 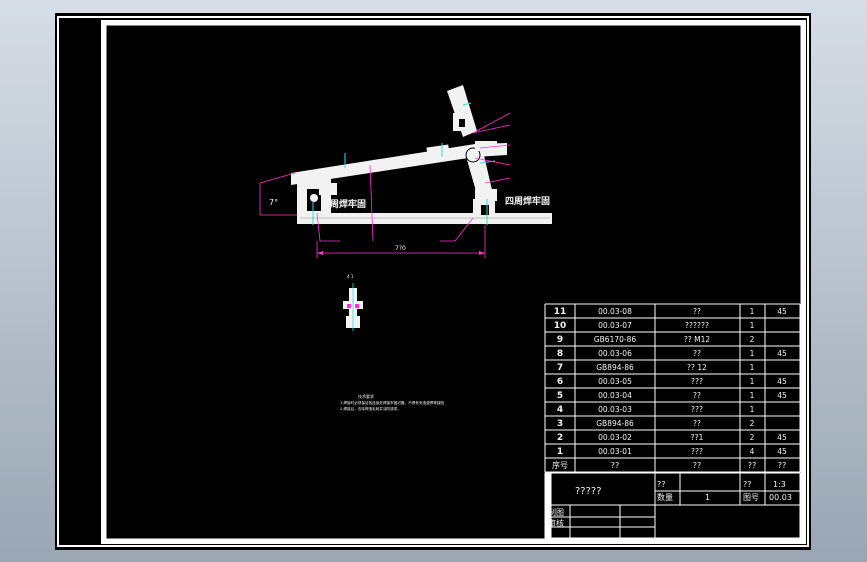 What do you see at coordinates (697, 423) in the screenshot?
I see `parts-row-3-name: ??` at bounding box center [697, 423].